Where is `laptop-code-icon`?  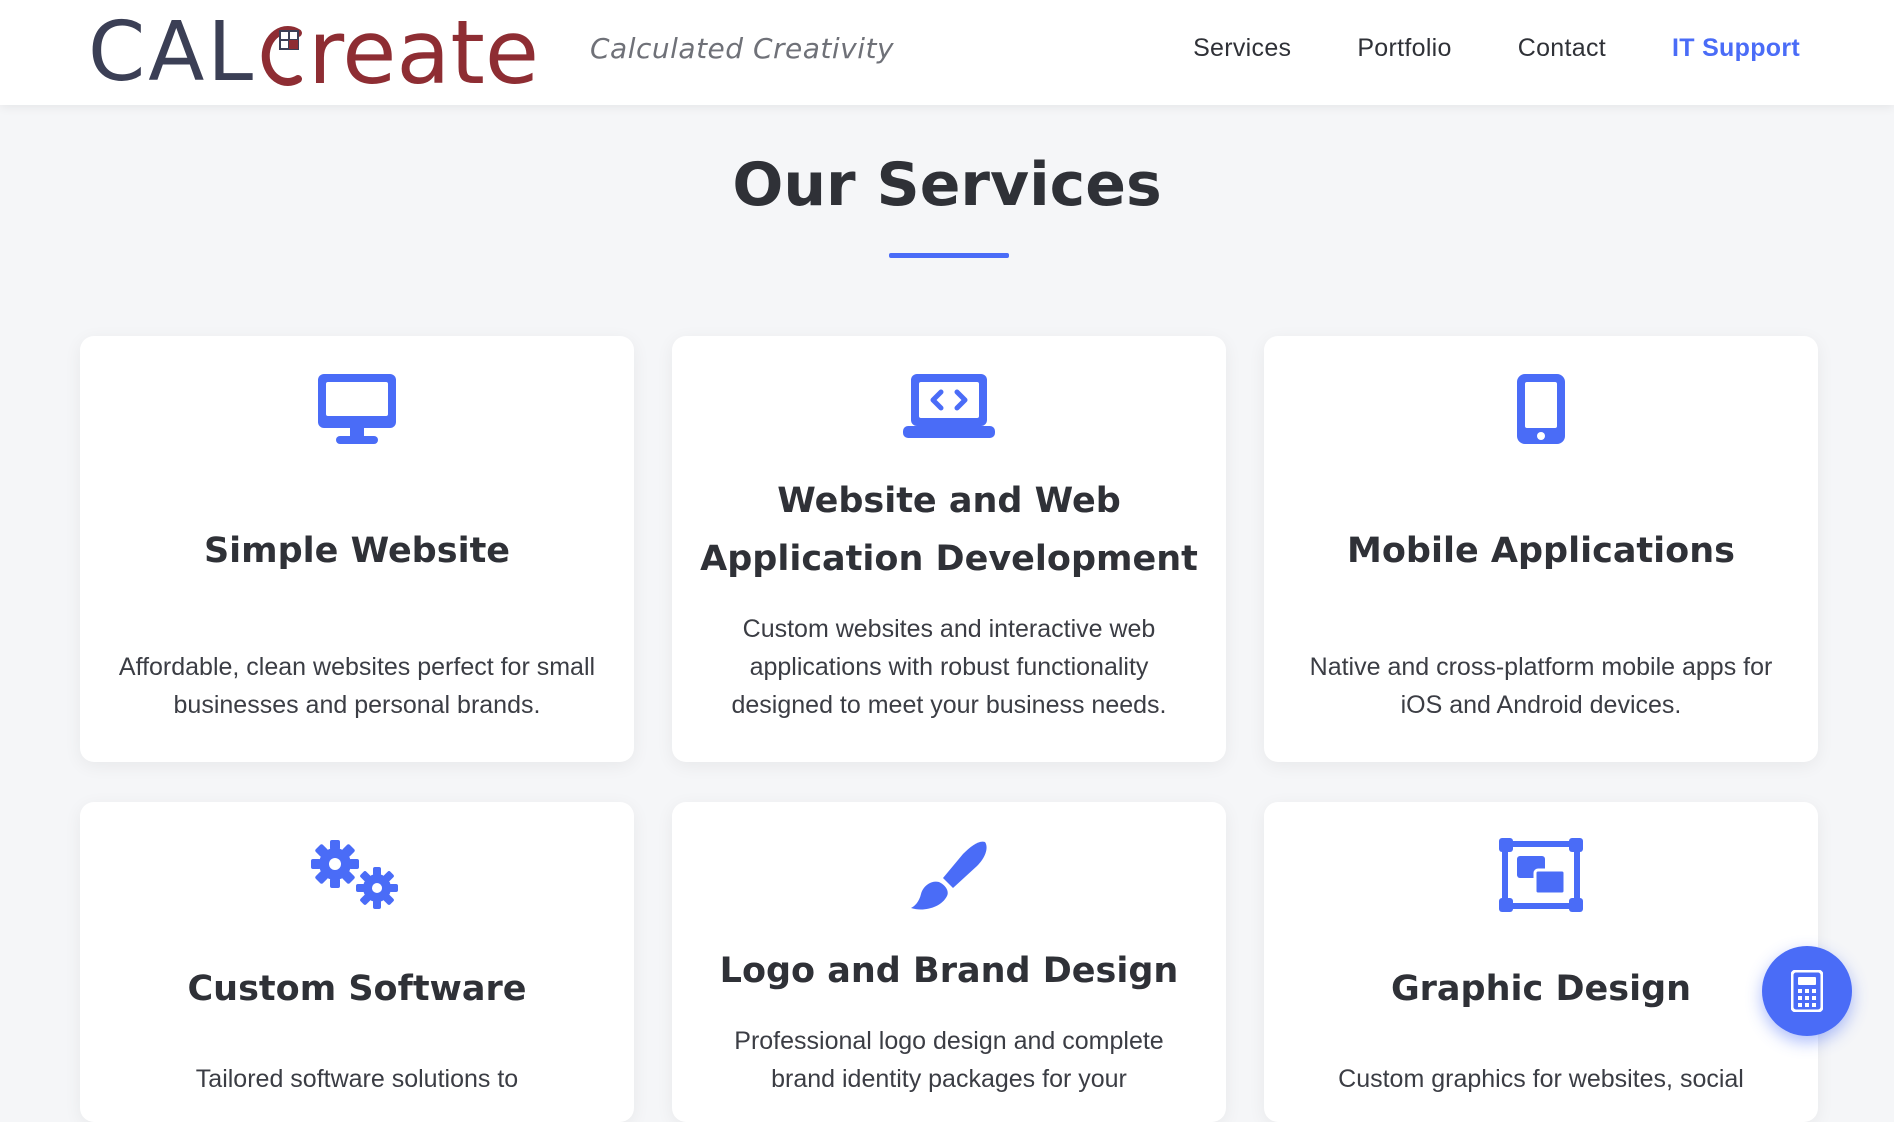 laptop-code-icon is located at coordinates (949, 406).